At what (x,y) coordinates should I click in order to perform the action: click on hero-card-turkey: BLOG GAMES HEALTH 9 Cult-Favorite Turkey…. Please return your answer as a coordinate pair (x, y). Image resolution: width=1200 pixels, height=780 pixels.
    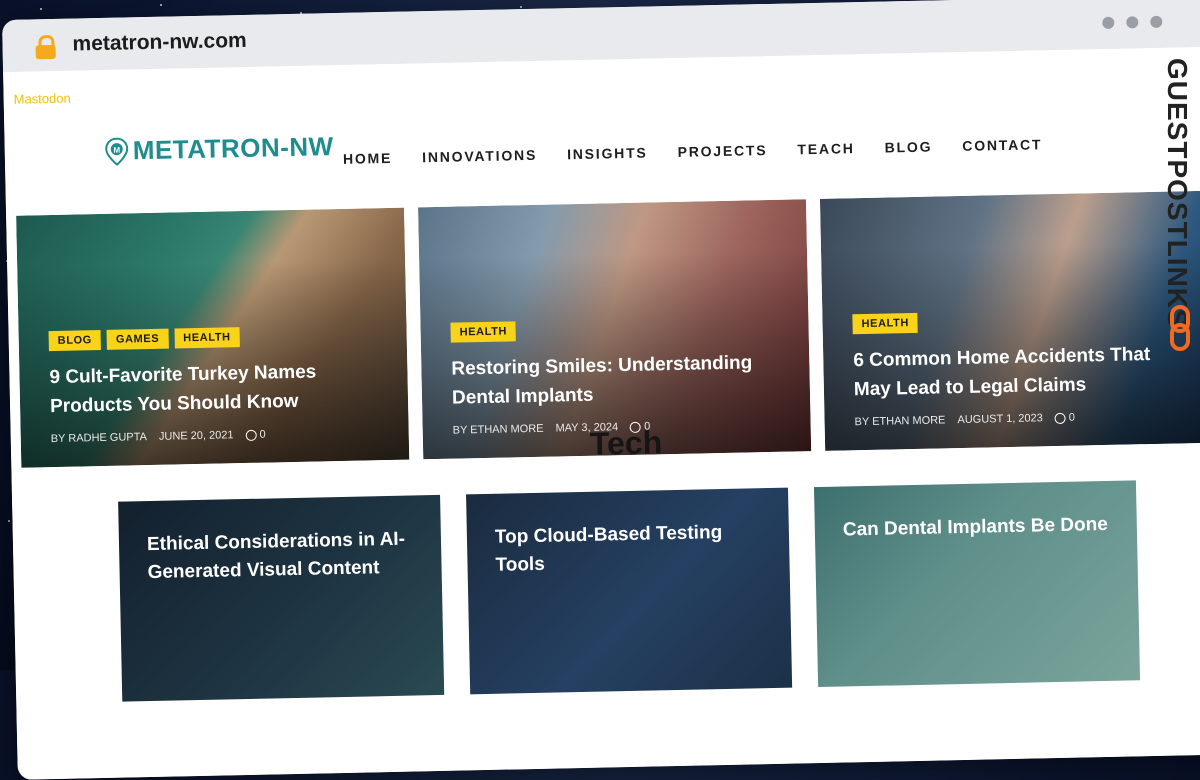
    Looking at the image, I should click on (213, 337).